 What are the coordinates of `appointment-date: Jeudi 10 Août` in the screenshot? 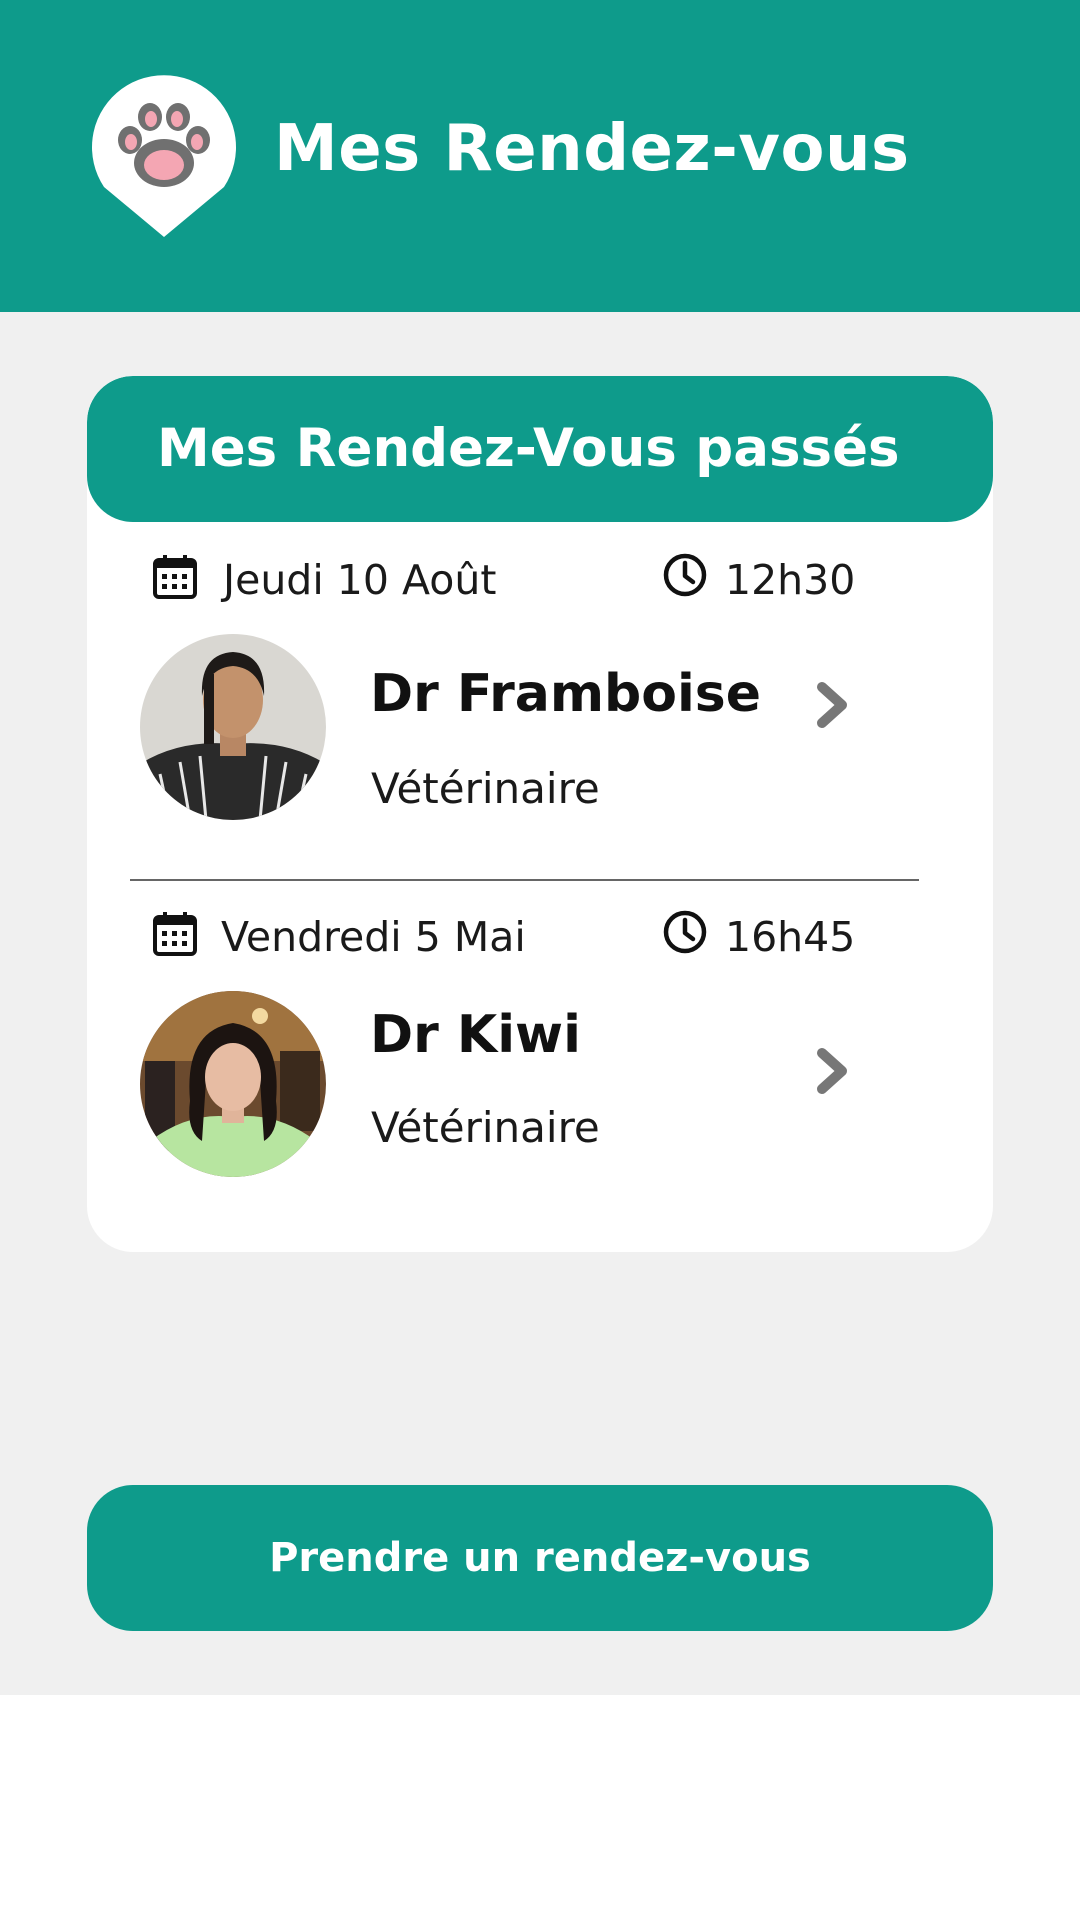 It's located at (360, 580).